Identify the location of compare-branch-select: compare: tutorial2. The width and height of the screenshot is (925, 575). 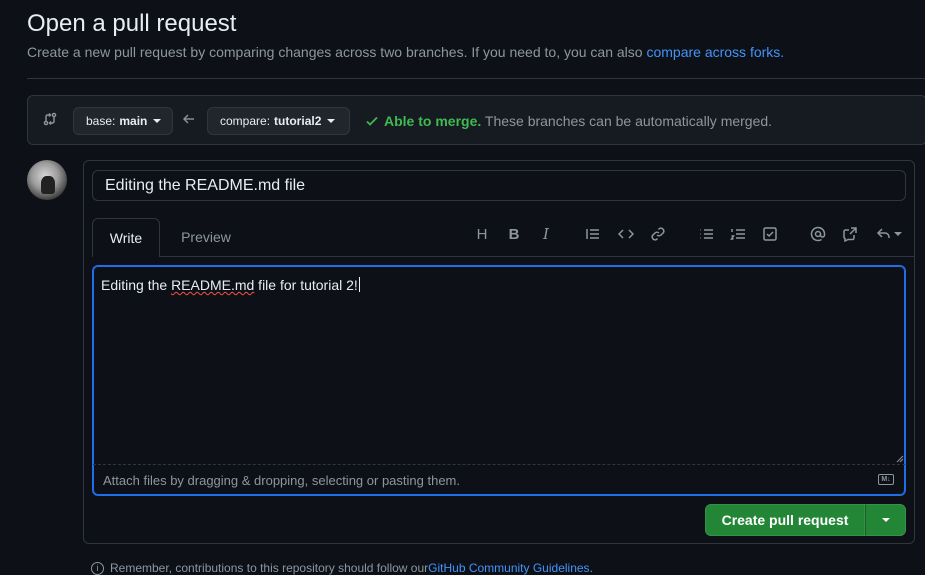
(278, 121).